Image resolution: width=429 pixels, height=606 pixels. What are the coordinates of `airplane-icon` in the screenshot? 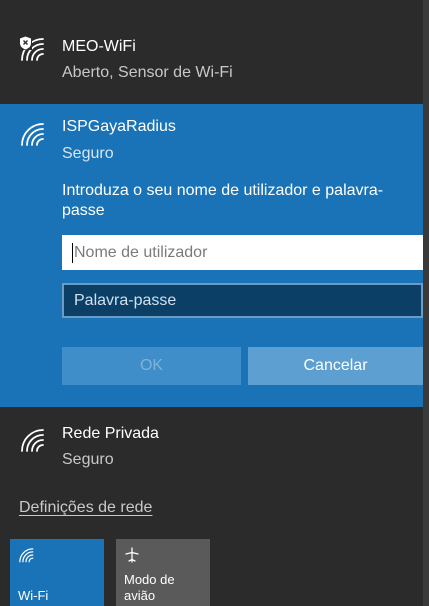 It's located at (132, 555).